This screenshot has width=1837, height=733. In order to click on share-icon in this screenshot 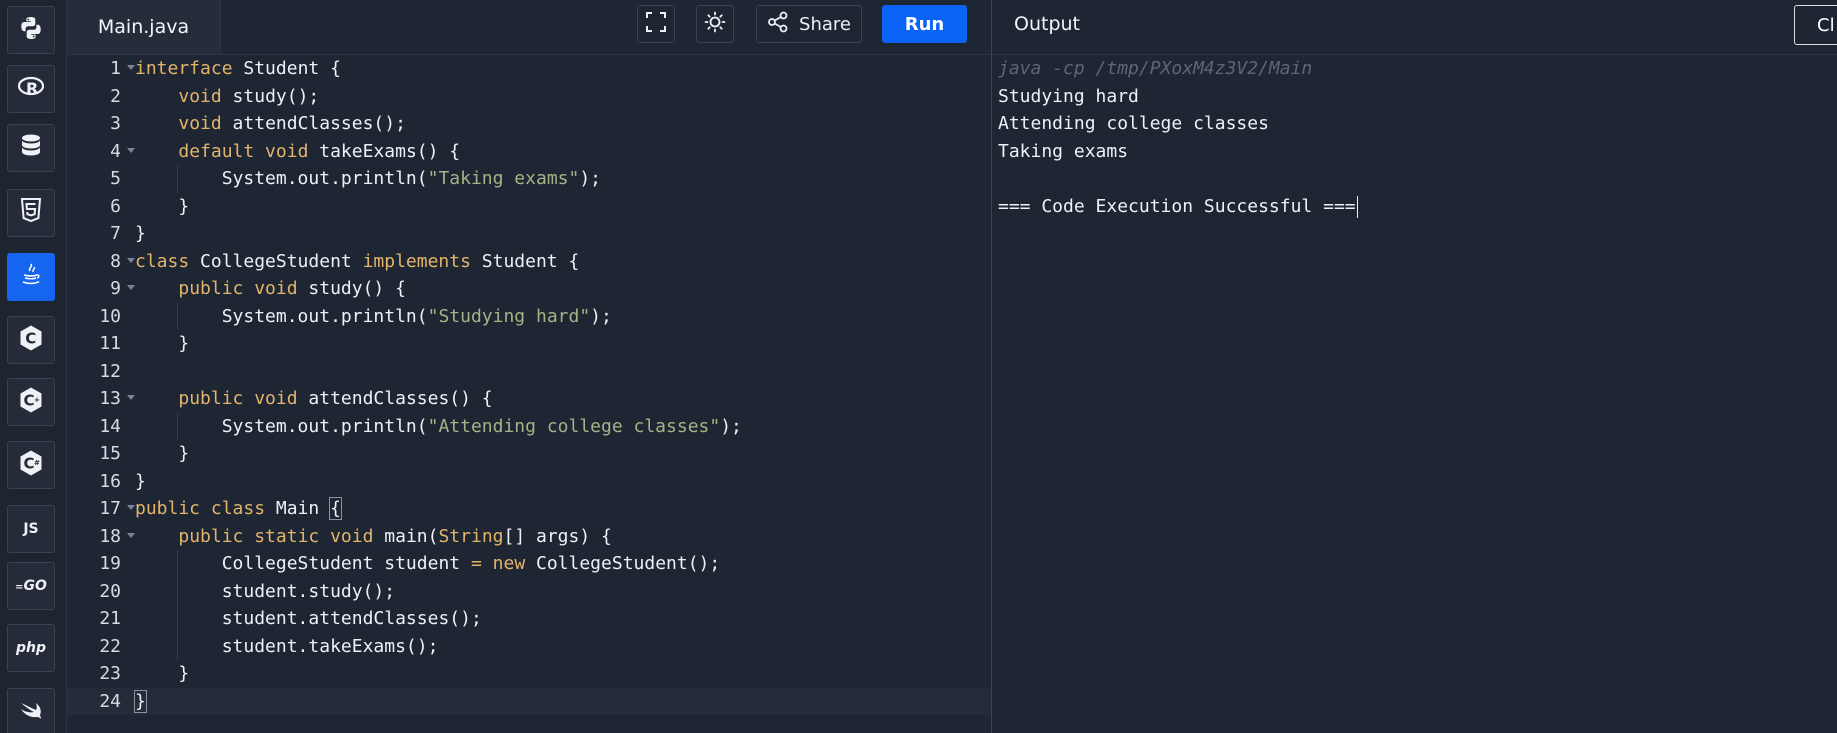, I will do `click(778, 24)`.